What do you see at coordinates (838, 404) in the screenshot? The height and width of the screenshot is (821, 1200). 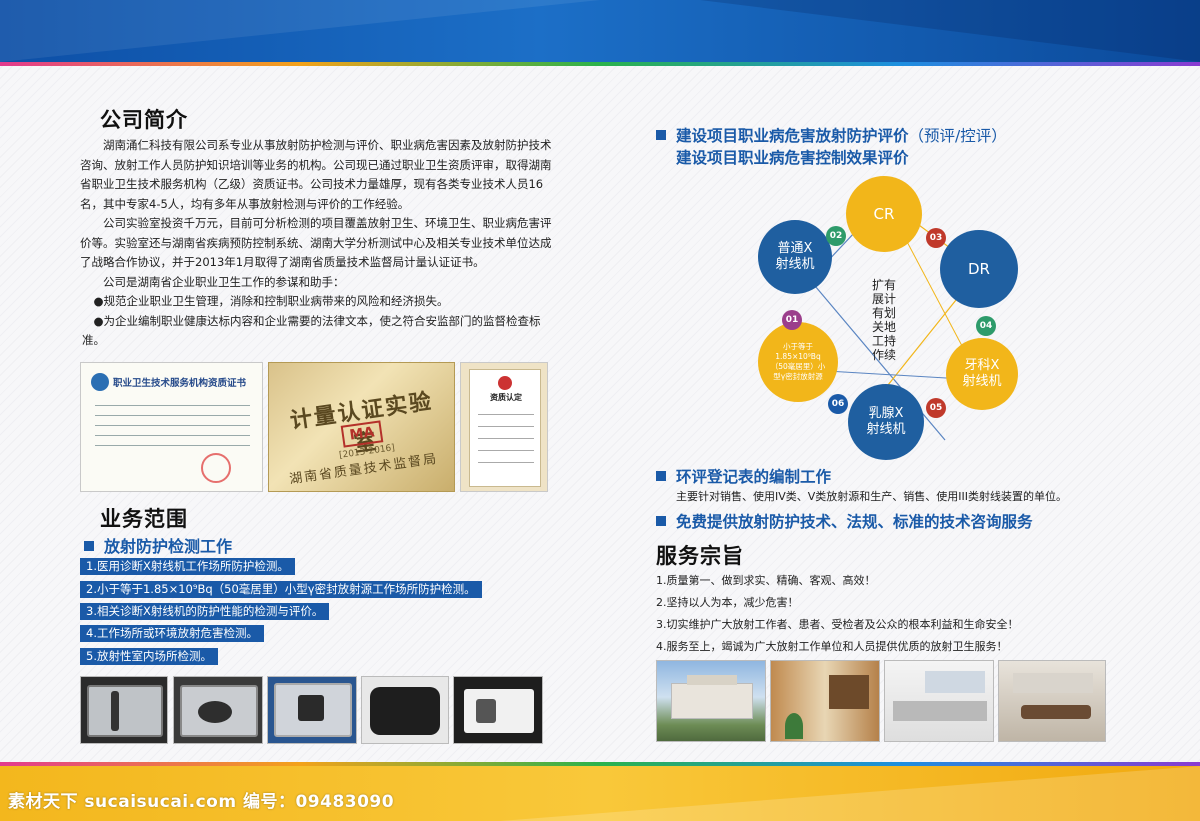 I see `badge-06: 06` at bounding box center [838, 404].